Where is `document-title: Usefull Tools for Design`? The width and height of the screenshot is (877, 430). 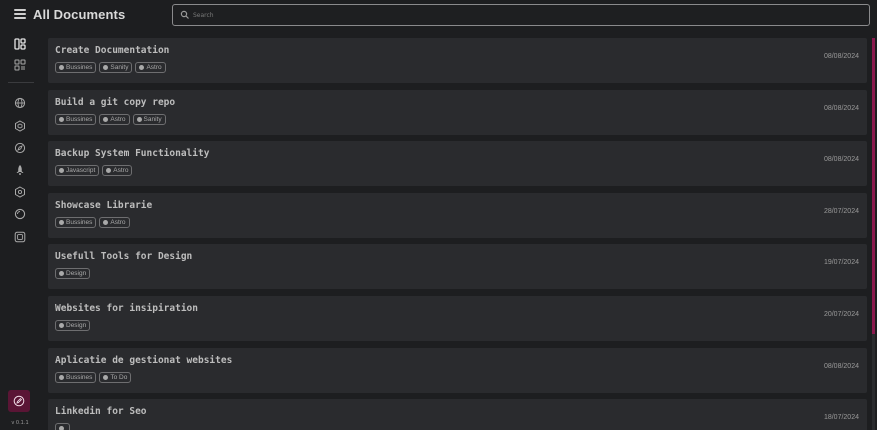 document-title: Usefull Tools for Design is located at coordinates (124, 257).